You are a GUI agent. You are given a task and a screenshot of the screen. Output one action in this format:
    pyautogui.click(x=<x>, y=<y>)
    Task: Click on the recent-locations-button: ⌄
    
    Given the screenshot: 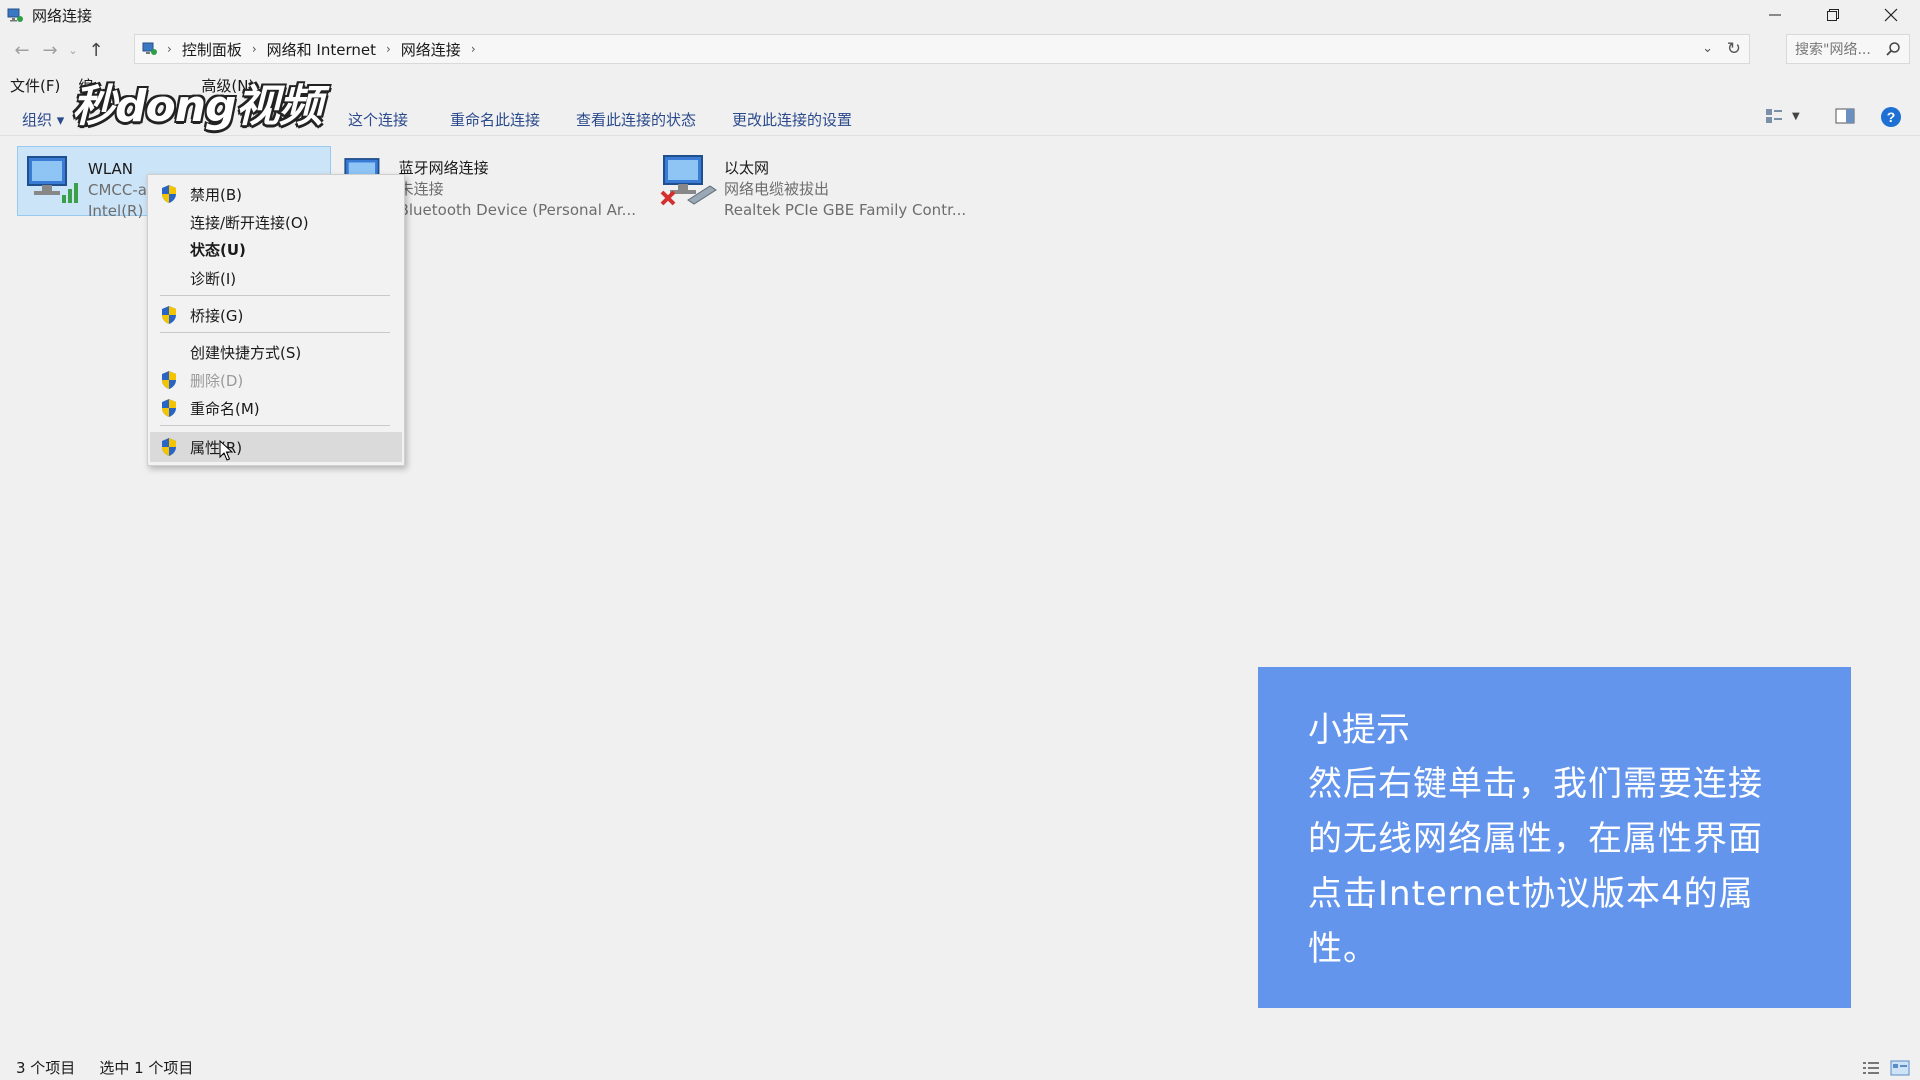 What is the action you would take?
    pyautogui.click(x=73, y=50)
    